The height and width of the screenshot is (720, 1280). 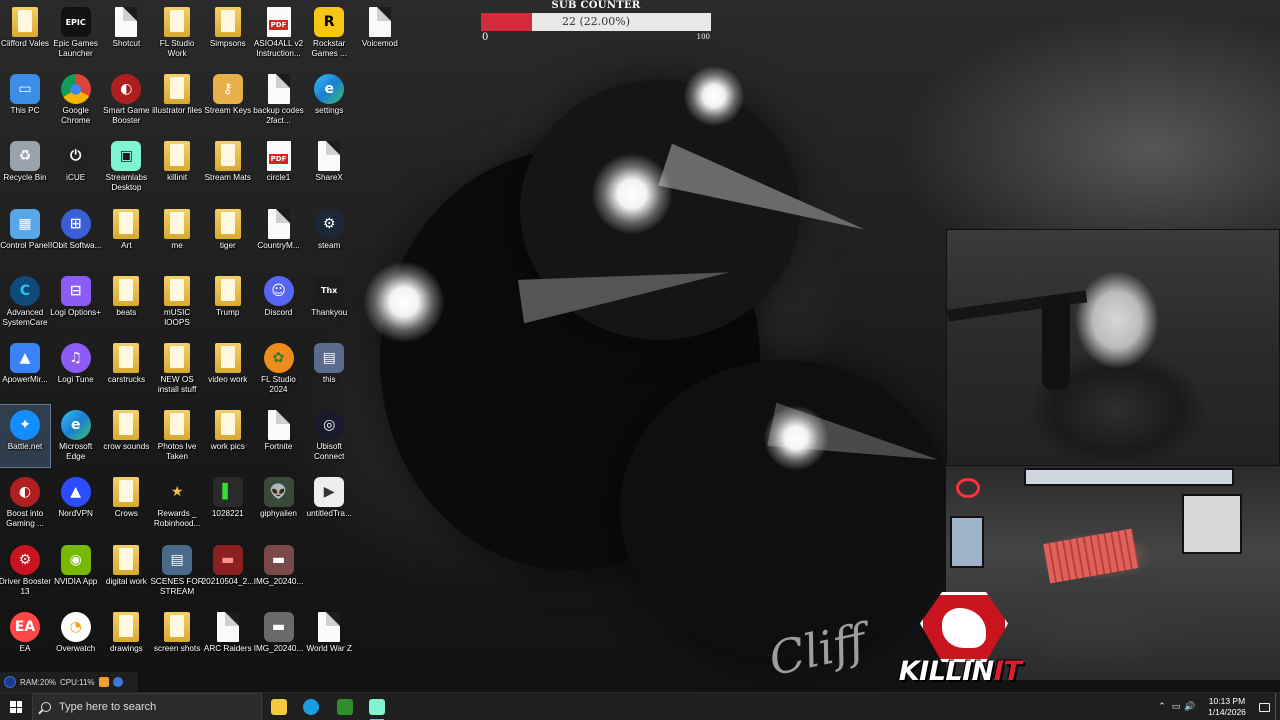 What do you see at coordinates (177, 235) in the screenshot?
I see `desktop-icon: me` at bounding box center [177, 235].